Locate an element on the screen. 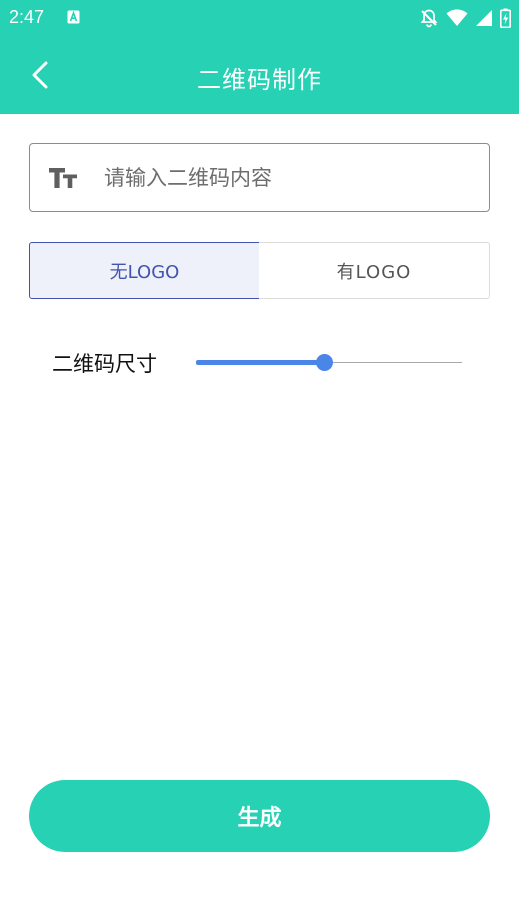  app-bar: 二维码制作 is located at coordinates (259, 75).